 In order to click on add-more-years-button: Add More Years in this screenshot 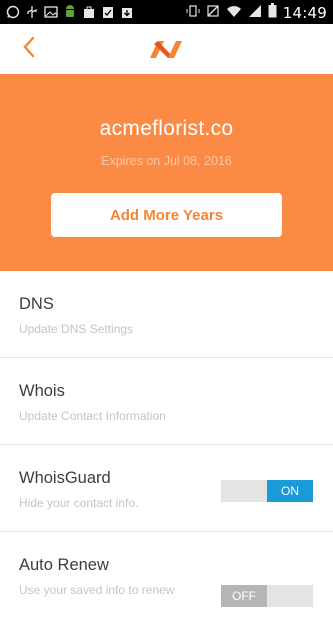, I will do `click(166, 215)`.